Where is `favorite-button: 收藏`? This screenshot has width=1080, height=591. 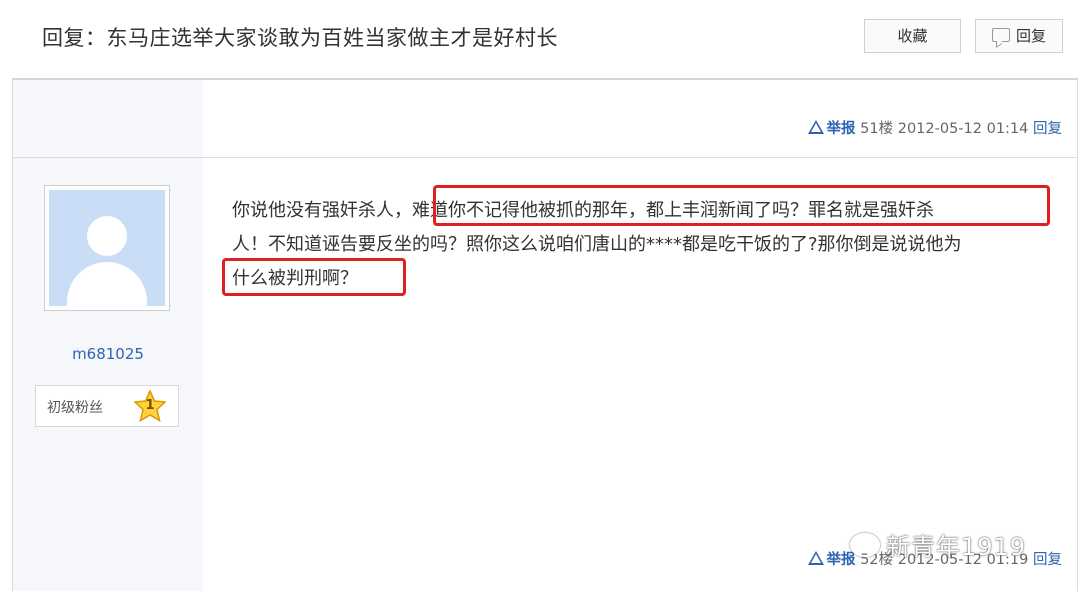 favorite-button: 收藏 is located at coordinates (912, 36).